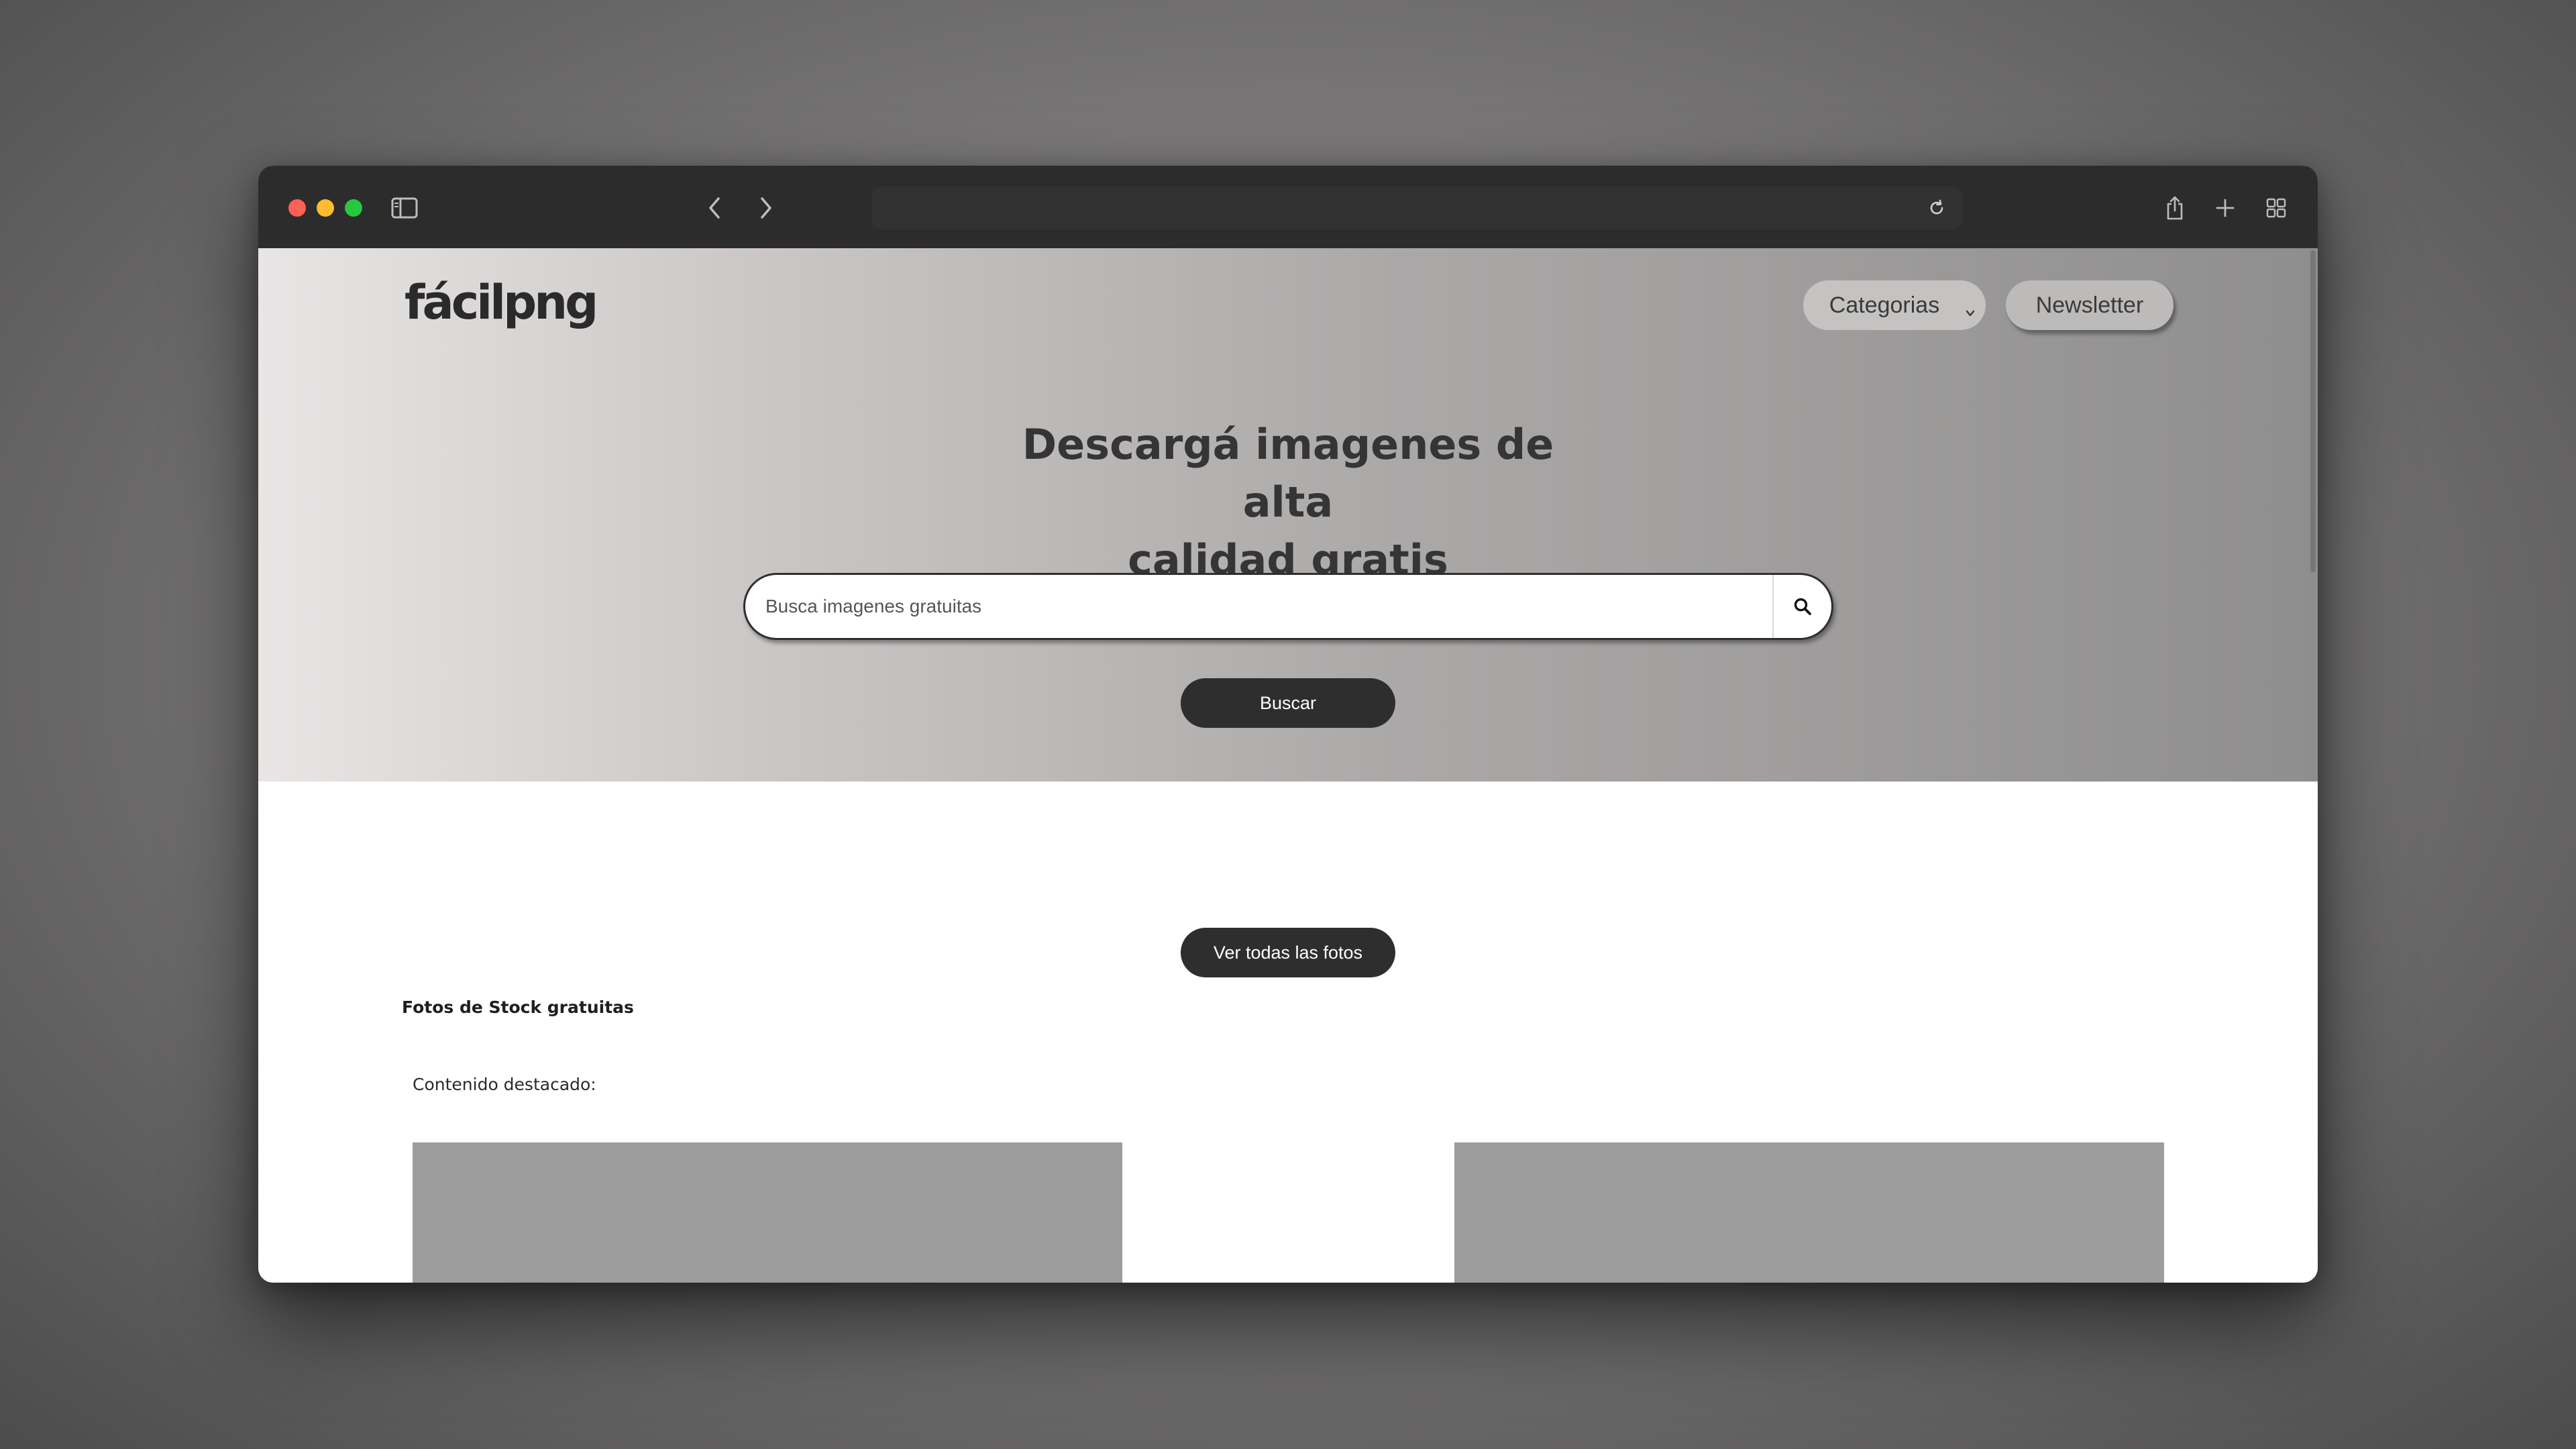  I want to click on back-icon, so click(714, 208).